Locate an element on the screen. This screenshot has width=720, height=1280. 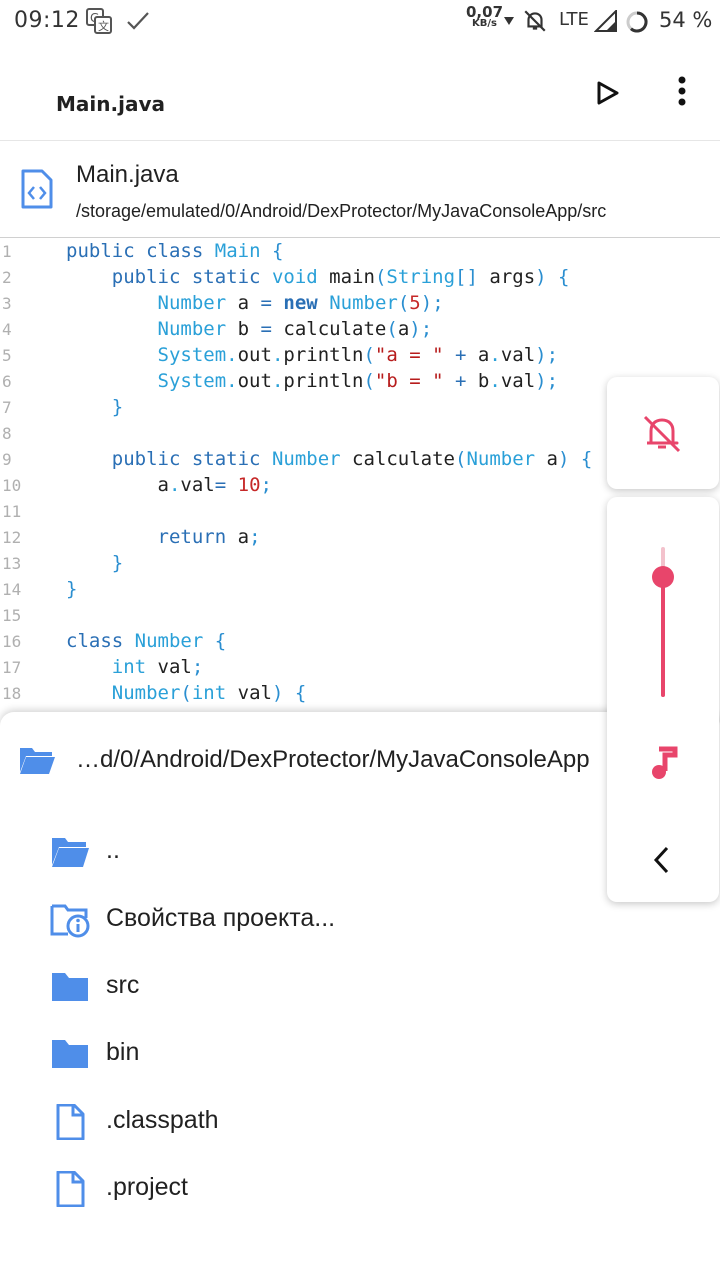
volume-thumb is located at coordinates (663, 577).